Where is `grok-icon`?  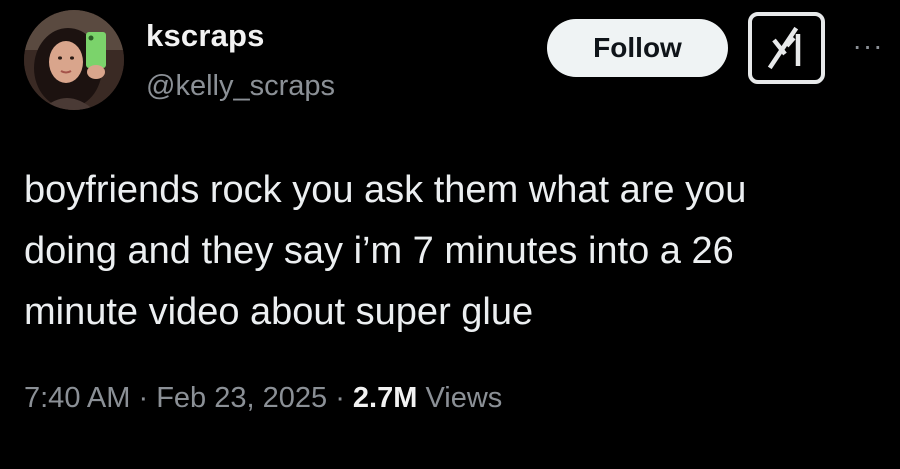 grok-icon is located at coordinates (783, 48).